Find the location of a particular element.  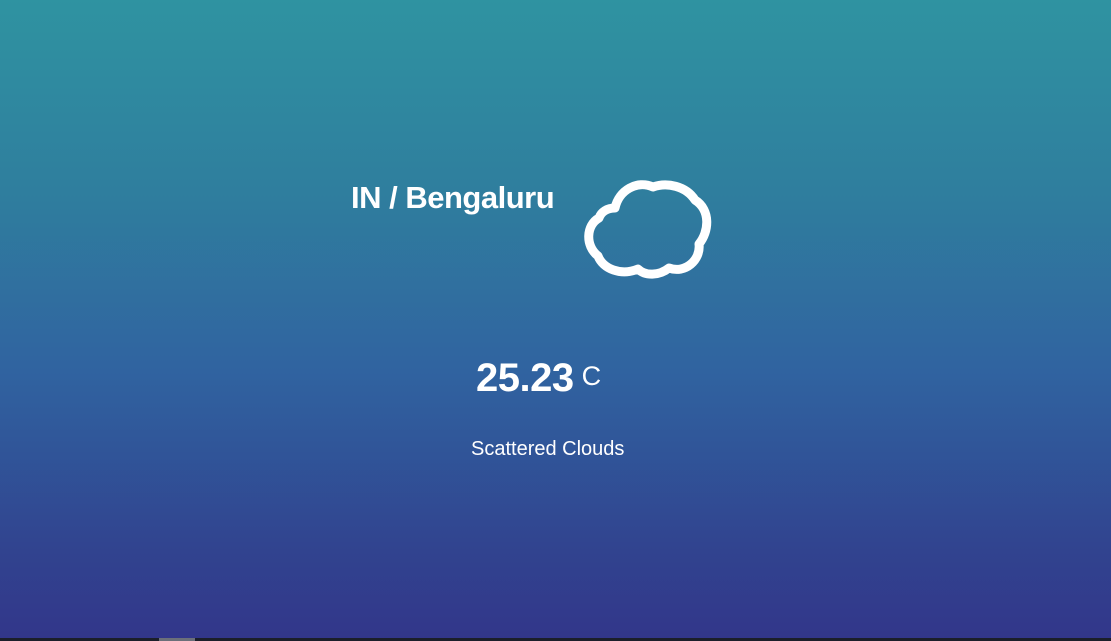

cloud-icon is located at coordinates (648, 226).